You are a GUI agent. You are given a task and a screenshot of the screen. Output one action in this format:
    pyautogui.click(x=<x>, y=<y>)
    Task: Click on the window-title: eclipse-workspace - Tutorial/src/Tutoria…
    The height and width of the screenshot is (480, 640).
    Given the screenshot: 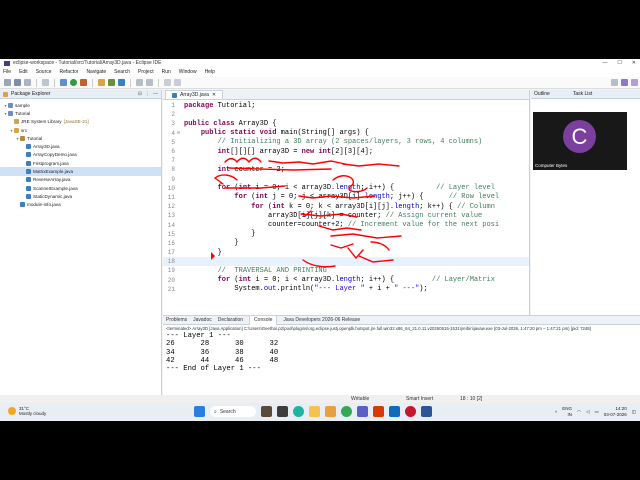 What is the action you would take?
    pyautogui.click(x=87, y=63)
    